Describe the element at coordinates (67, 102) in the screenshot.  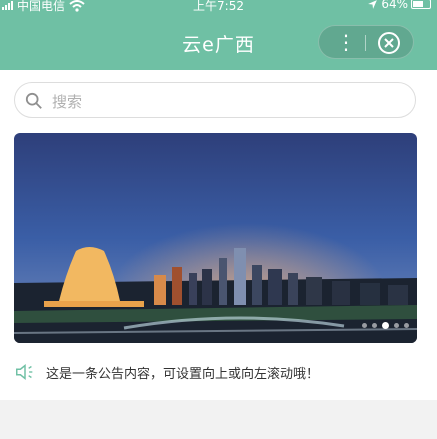
I see `search-placeholder: 搜索` at that location.